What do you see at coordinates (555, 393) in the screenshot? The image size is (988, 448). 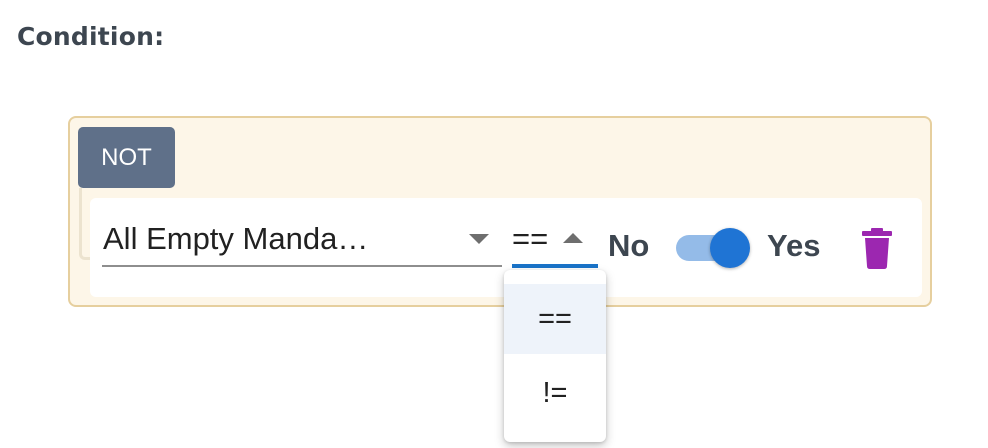 I see `operator-option-not-equals: !=` at bounding box center [555, 393].